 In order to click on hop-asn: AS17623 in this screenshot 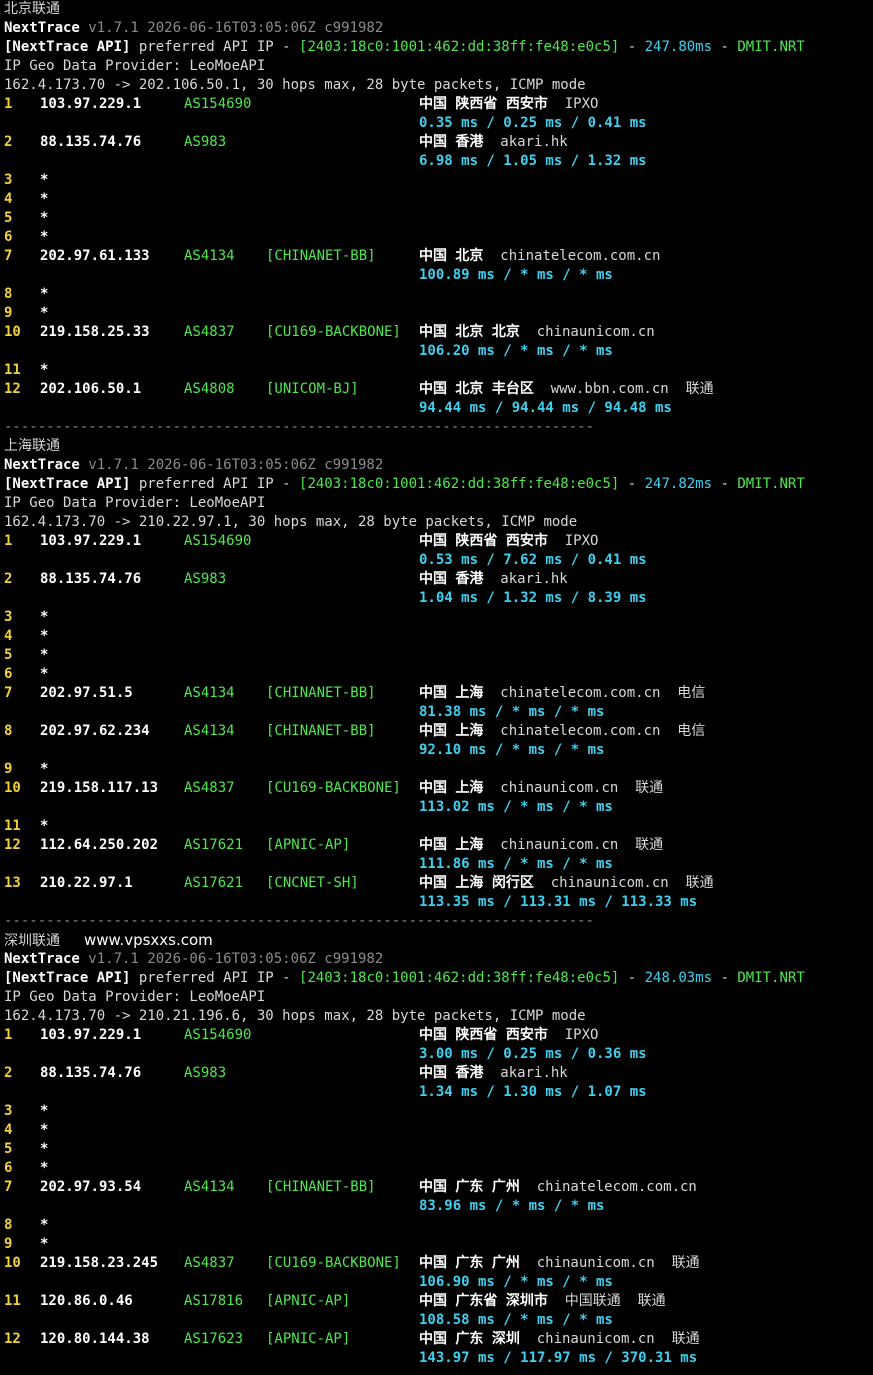, I will do `click(214, 1339)`.